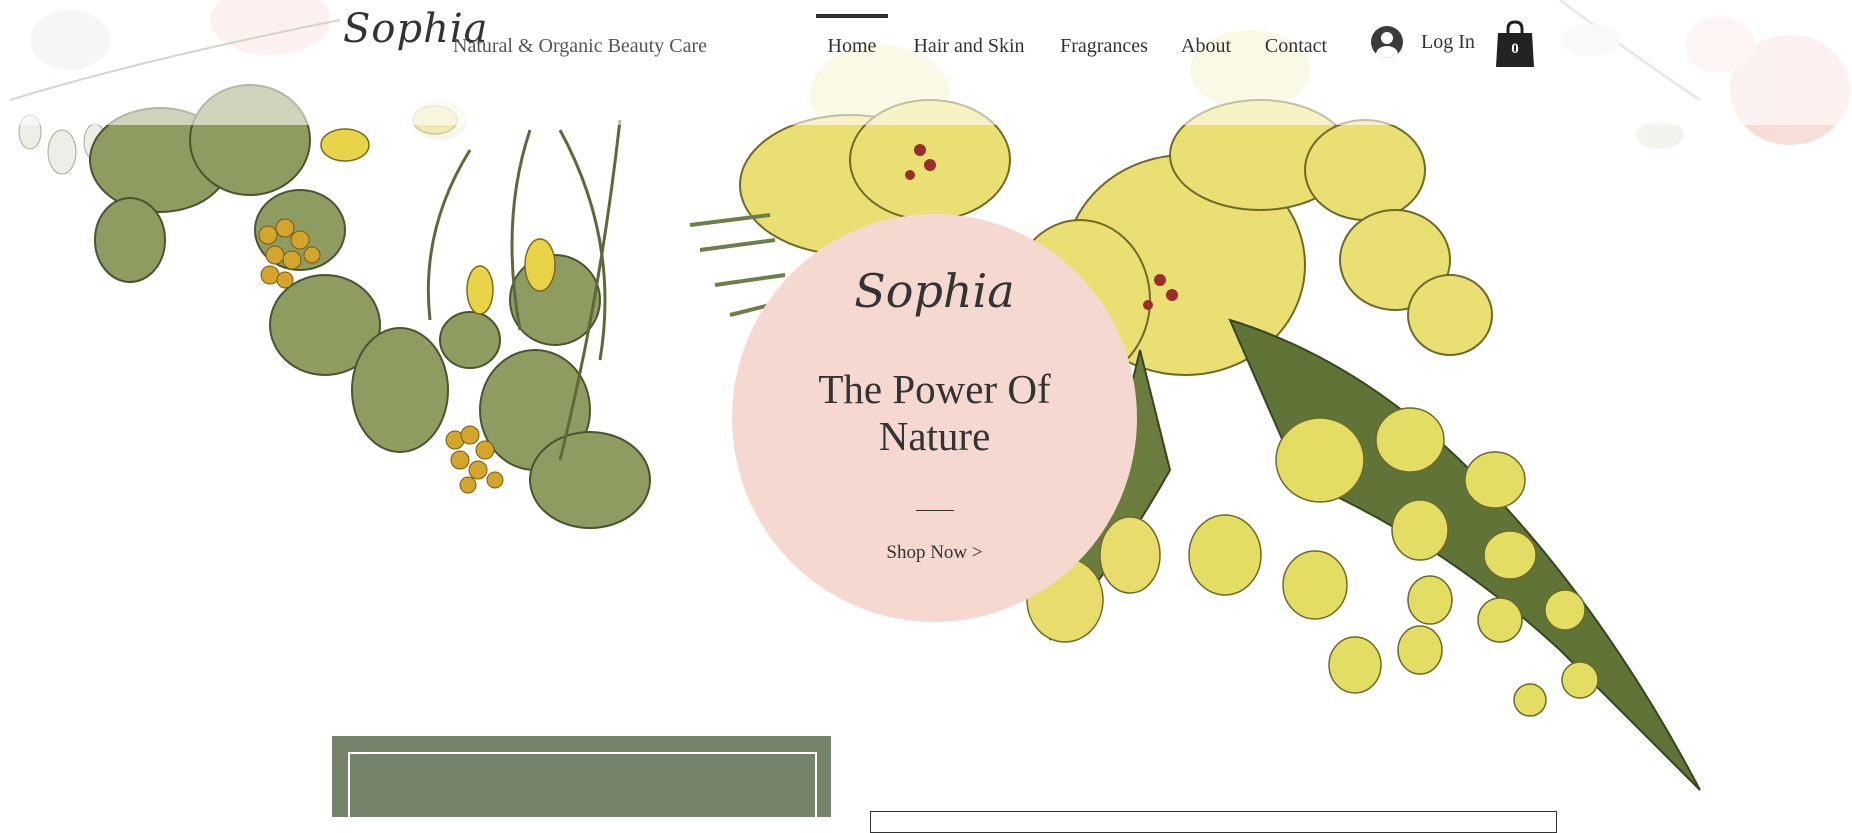 This screenshot has width=1852, height=833. I want to click on content-frame, so click(1213, 822).